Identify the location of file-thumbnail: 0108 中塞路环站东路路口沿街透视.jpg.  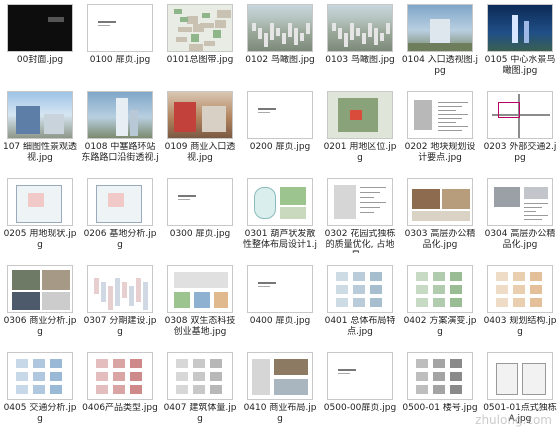
(120, 130).